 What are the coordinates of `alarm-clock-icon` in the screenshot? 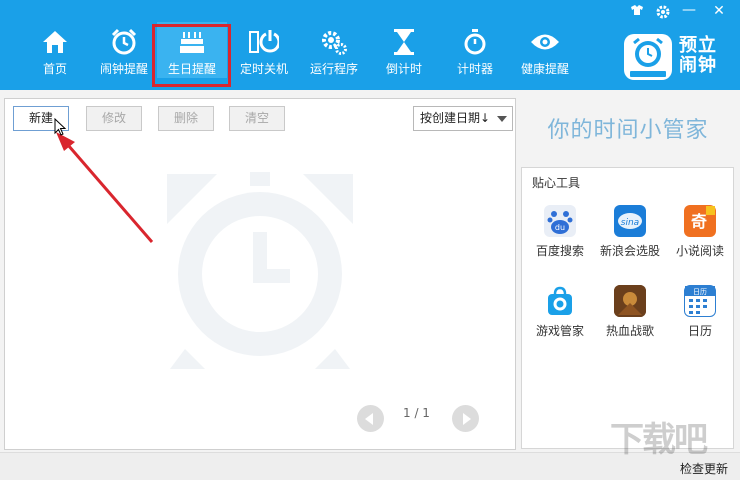 It's located at (124, 42).